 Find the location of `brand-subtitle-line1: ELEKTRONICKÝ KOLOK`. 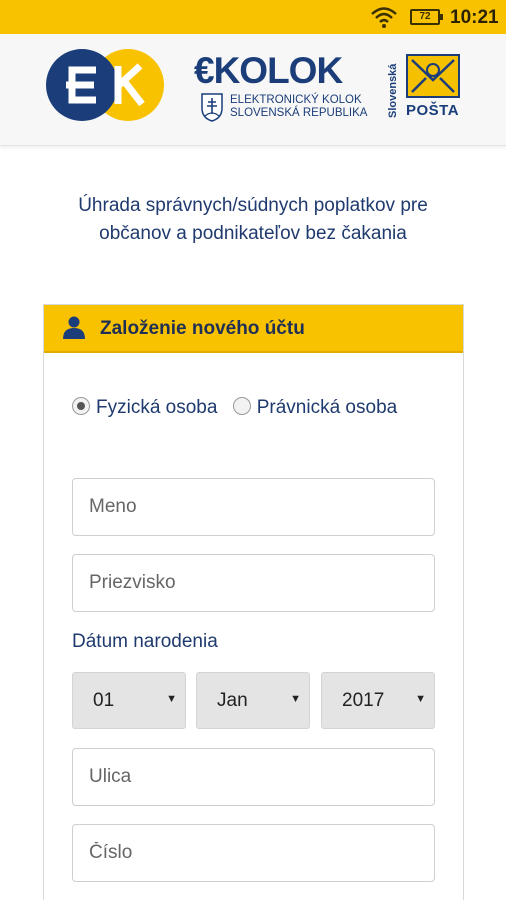

brand-subtitle-line1: ELEKTRONICKÝ KOLOK is located at coordinates (296, 100).